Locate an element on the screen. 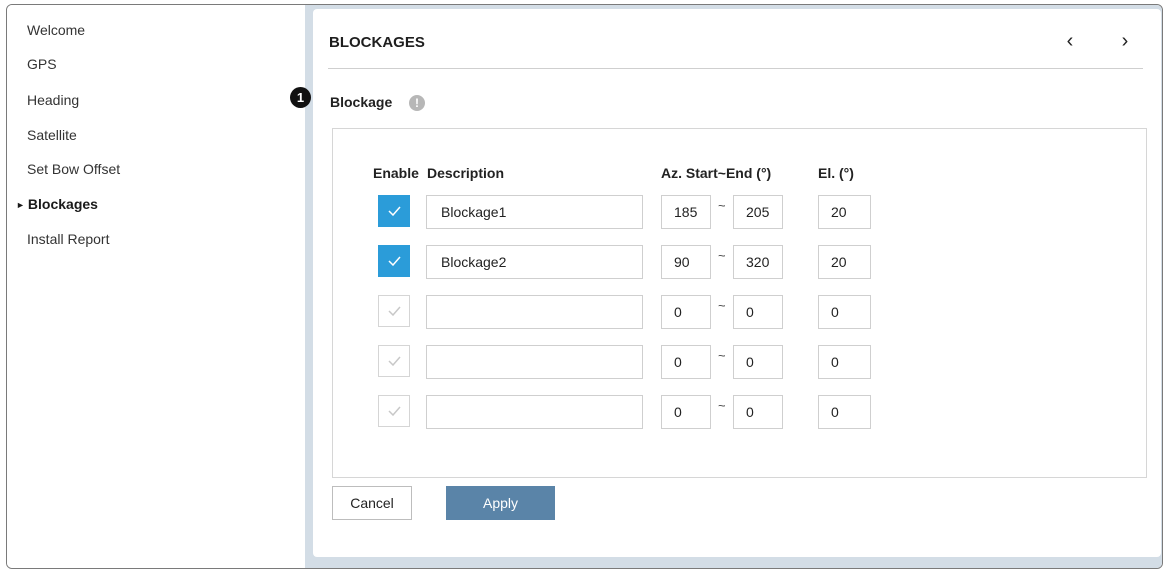 Image resolution: width=1163 pixels, height=569 pixels. chevron-right-icon: › is located at coordinates (1125, 41).